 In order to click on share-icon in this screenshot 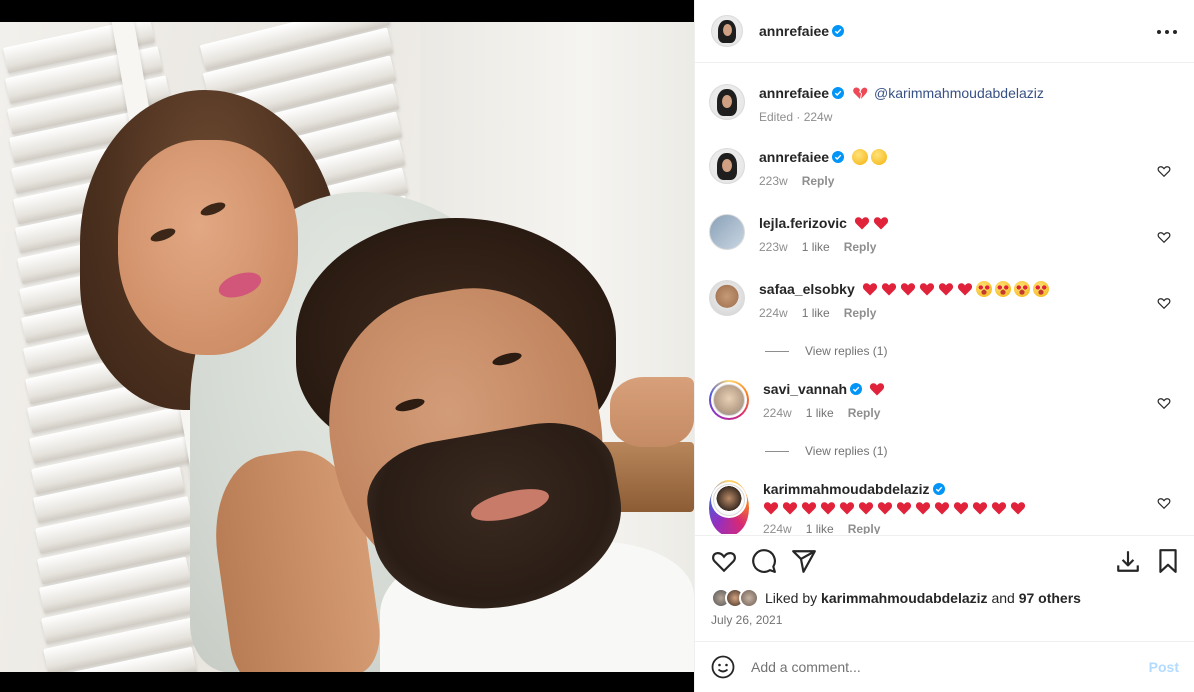, I will do `click(804, 561)`.